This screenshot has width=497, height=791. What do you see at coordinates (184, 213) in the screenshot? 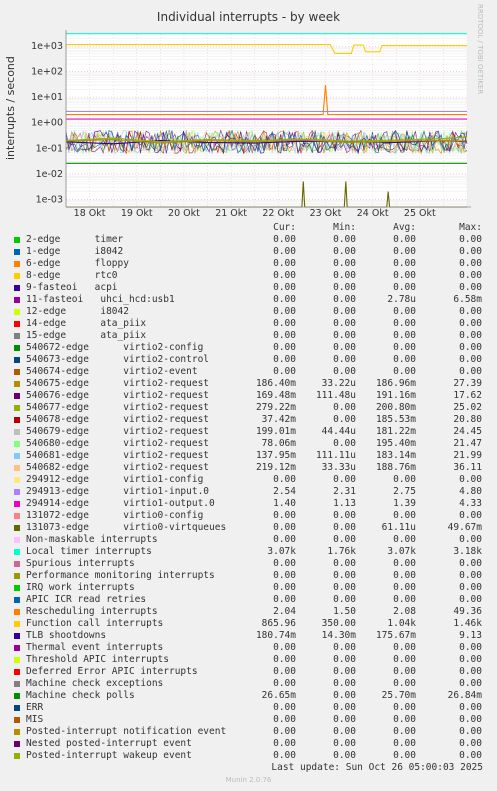
I see `x-tick-label: 20 Okt` at bounding box center [184, 213].